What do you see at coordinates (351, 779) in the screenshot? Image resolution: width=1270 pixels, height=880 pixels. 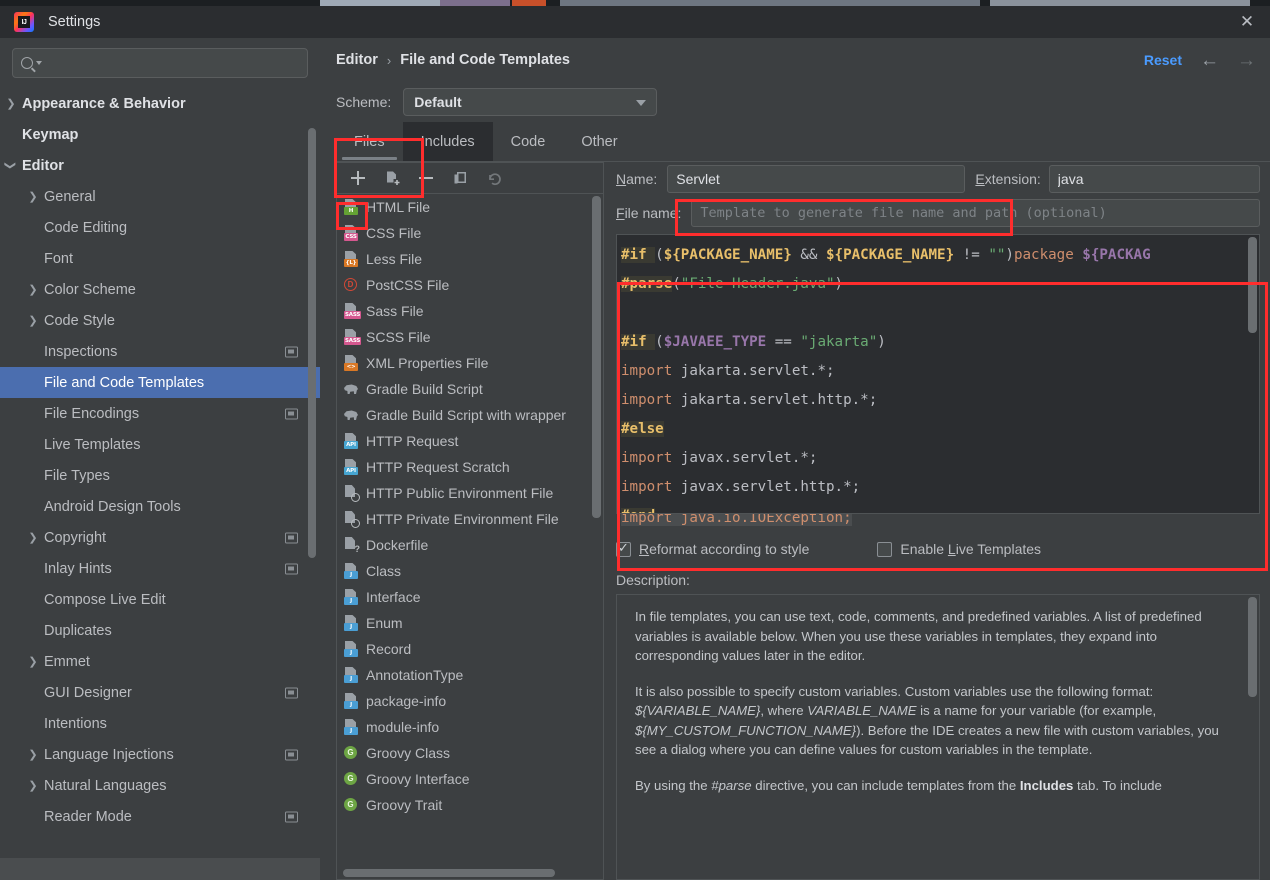 I see `groovy-icon: G` at bounding box center [351, 779].